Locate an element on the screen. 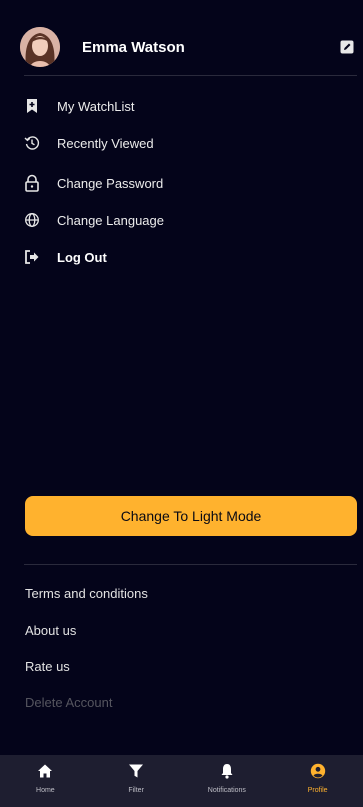 Image resolution: width=363 pixels, height=807 pixels. nav-label: Notifications is located at coordinates (226, 790).